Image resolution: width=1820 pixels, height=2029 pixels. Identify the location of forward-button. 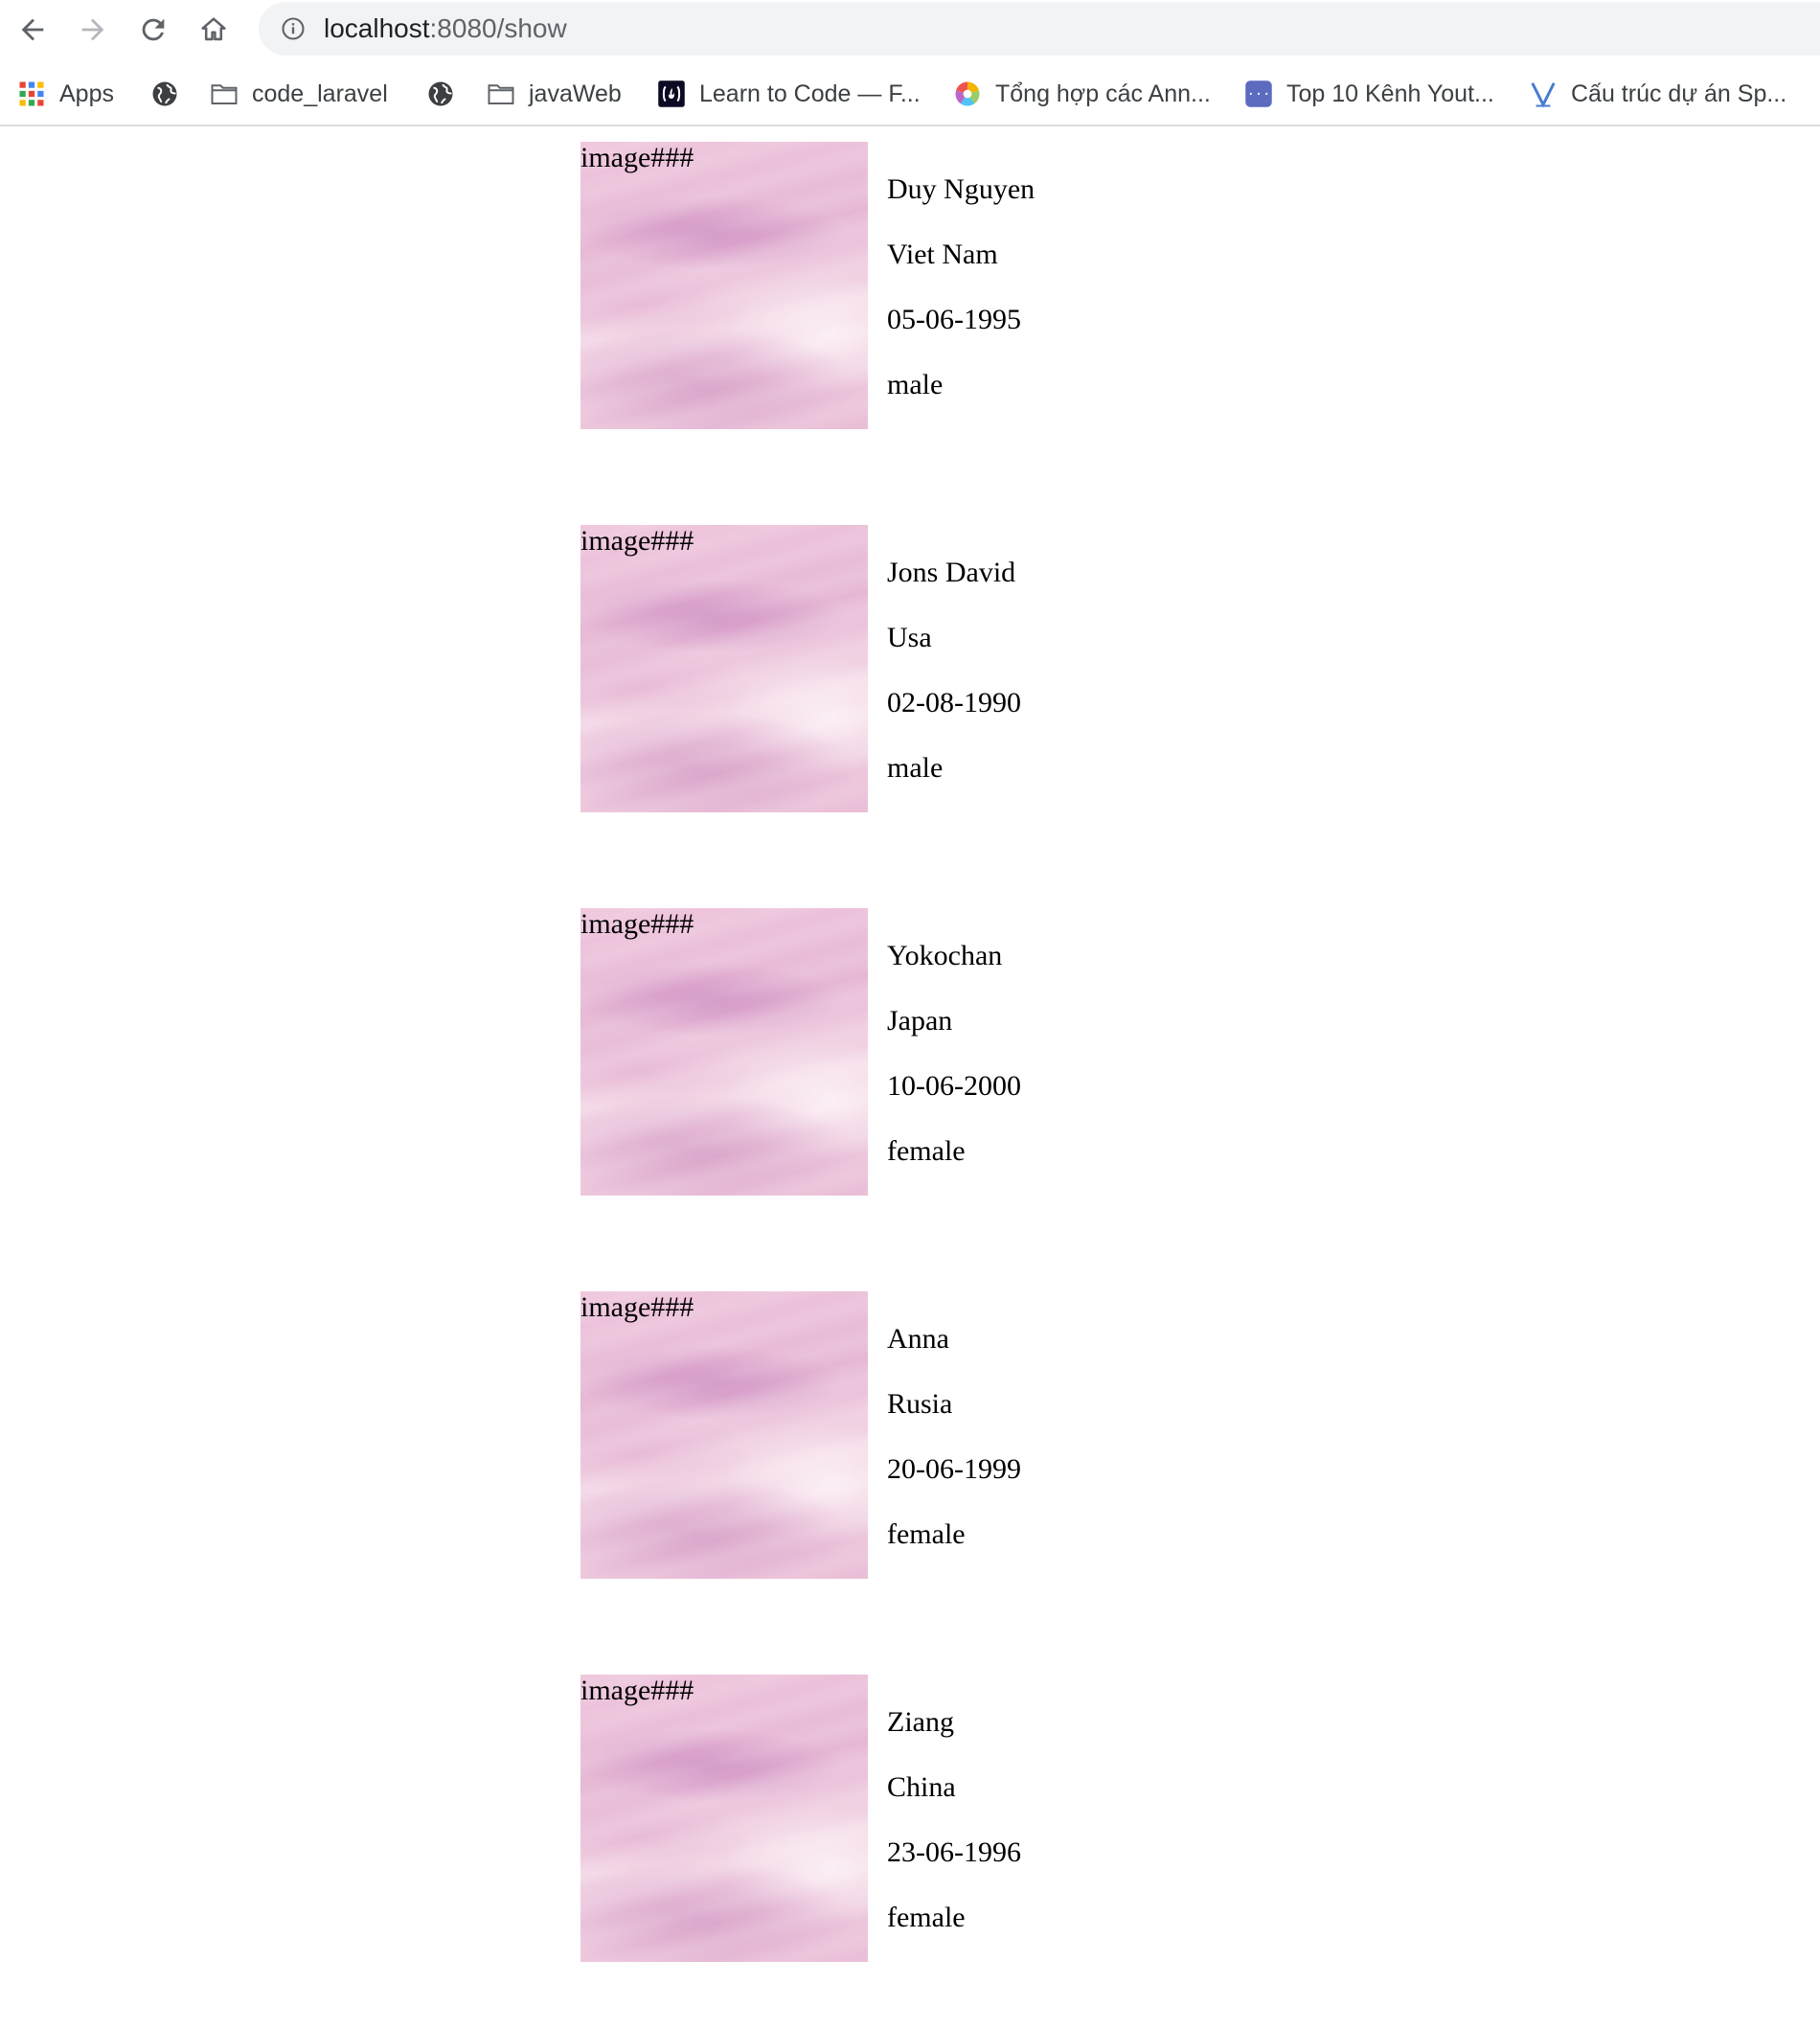
(93, 30).